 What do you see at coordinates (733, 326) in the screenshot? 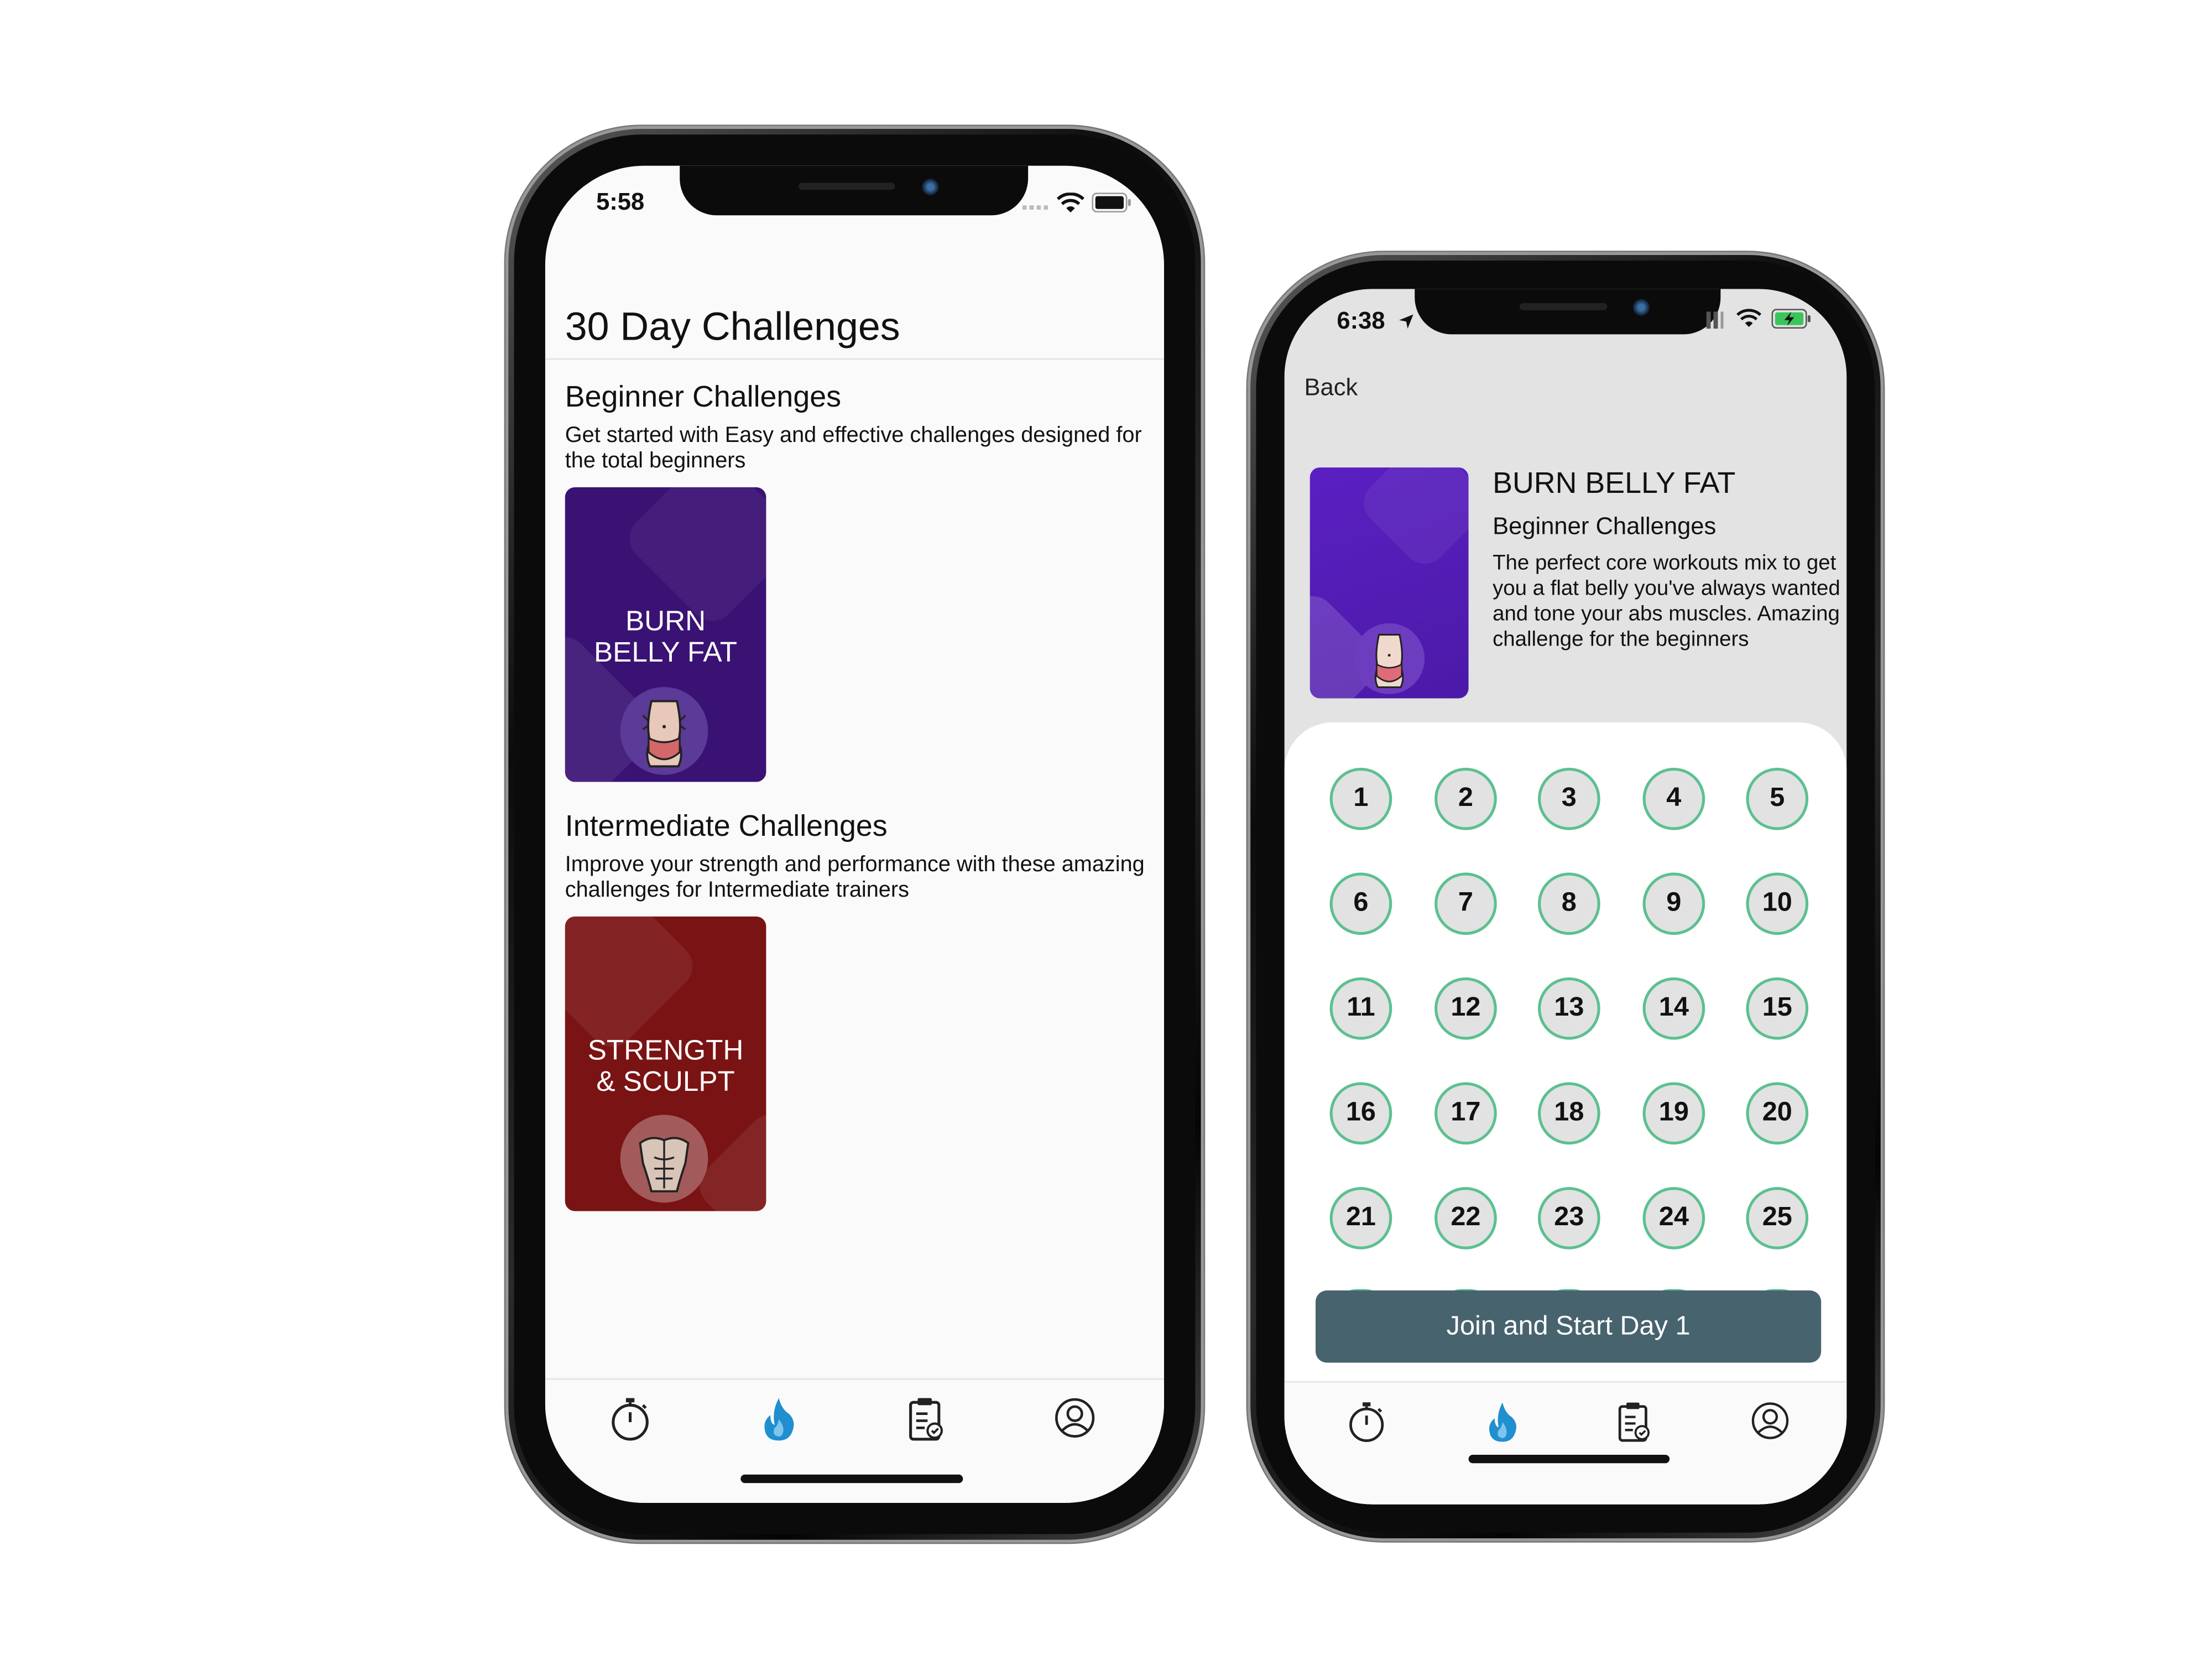
I see `page-title: 30 Day Challenges` at bounding box center [733, 326].